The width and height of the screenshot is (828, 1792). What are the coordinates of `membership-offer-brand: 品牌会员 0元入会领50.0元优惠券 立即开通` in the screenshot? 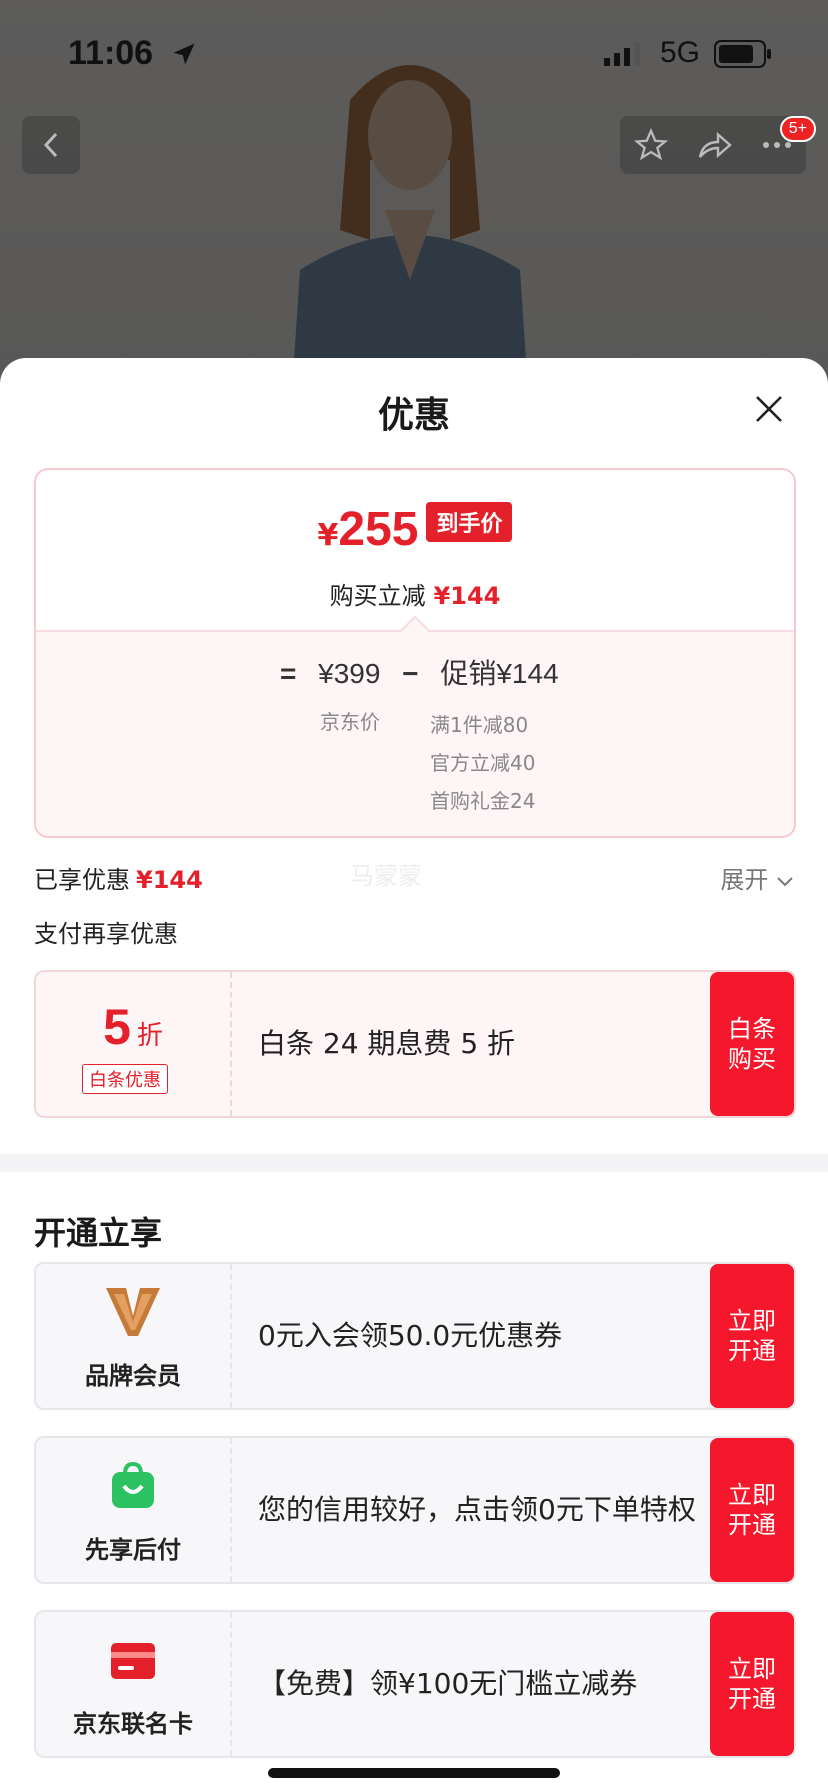 It's located at (415, 1336).